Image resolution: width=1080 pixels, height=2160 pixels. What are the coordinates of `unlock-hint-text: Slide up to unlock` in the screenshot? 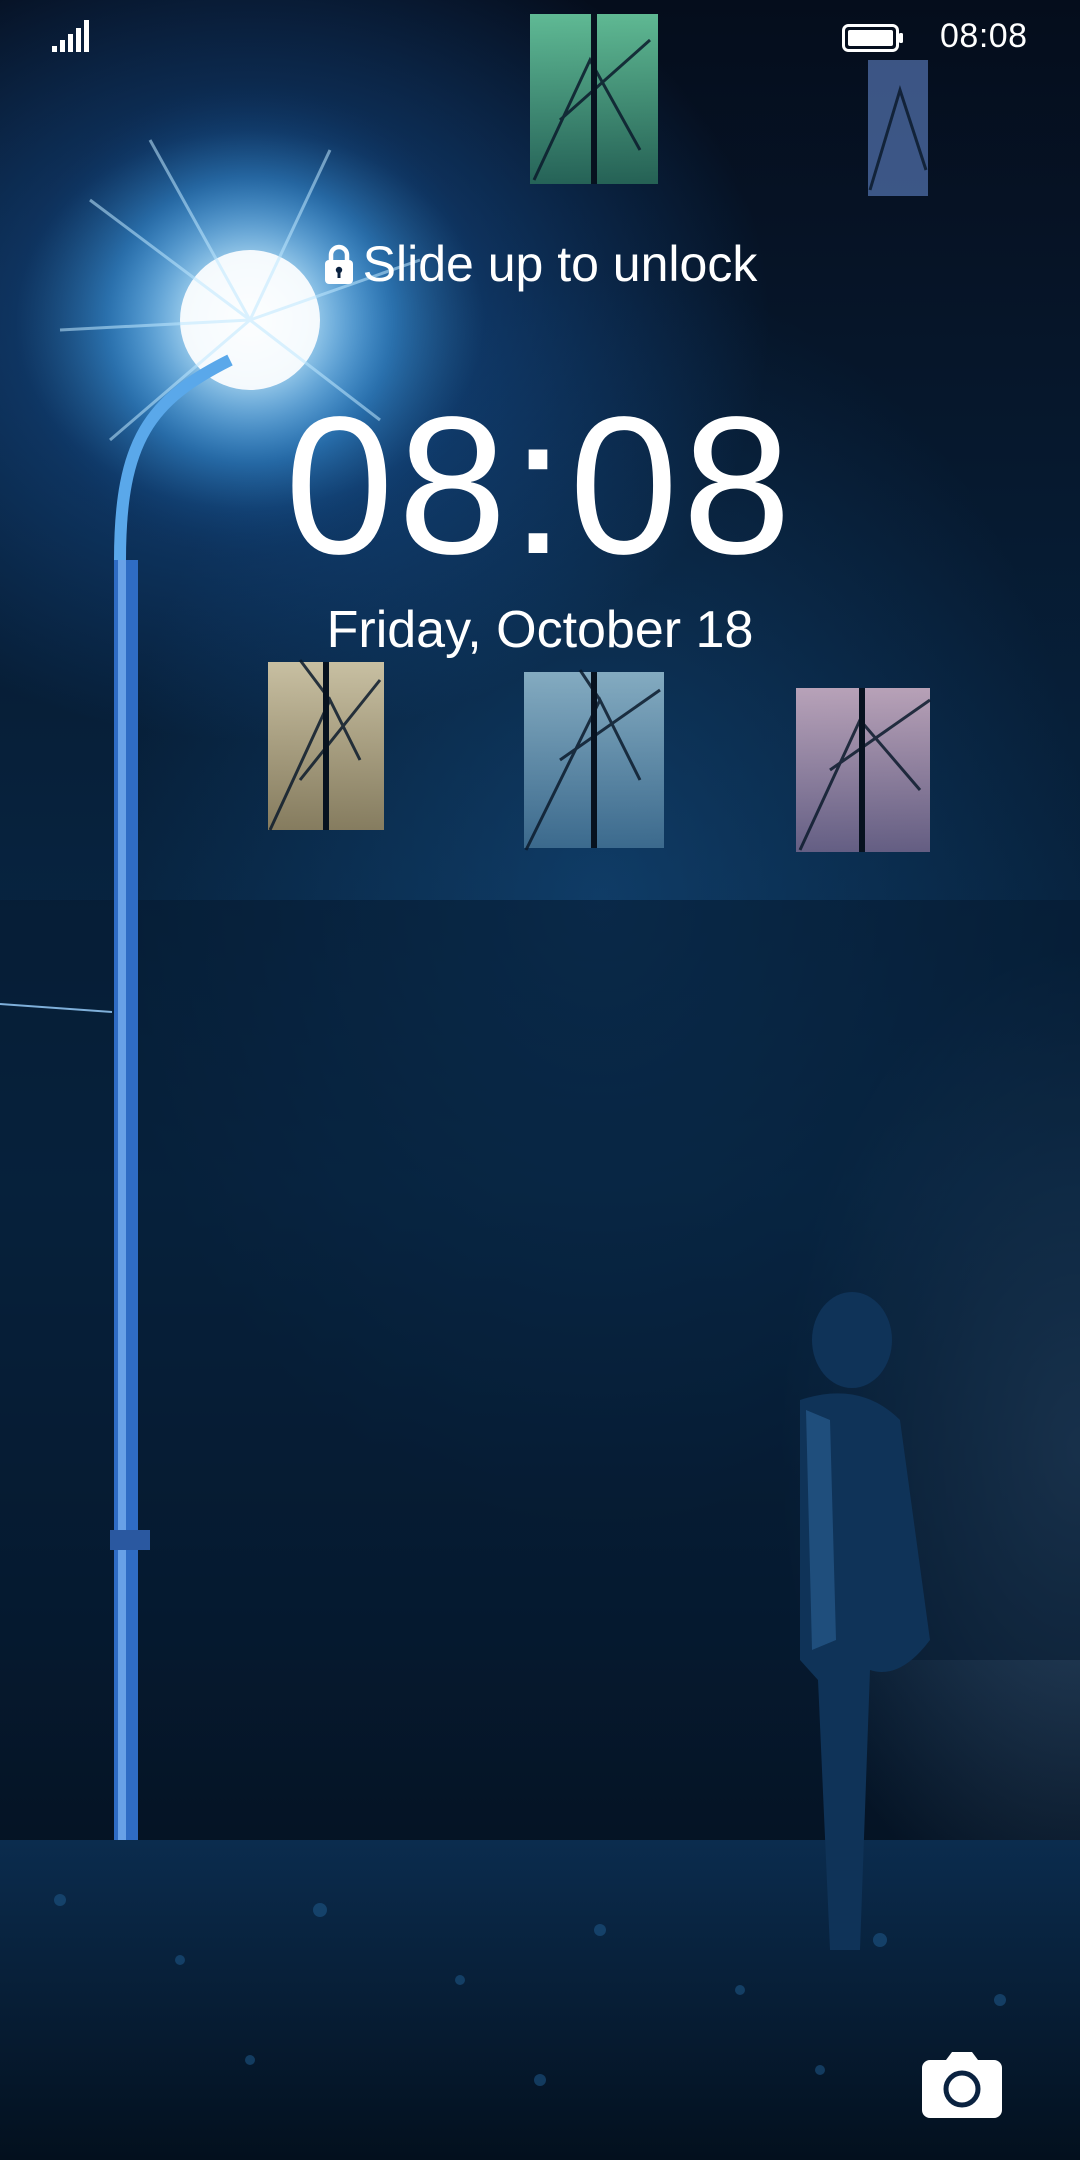 It's located at (560, 264).